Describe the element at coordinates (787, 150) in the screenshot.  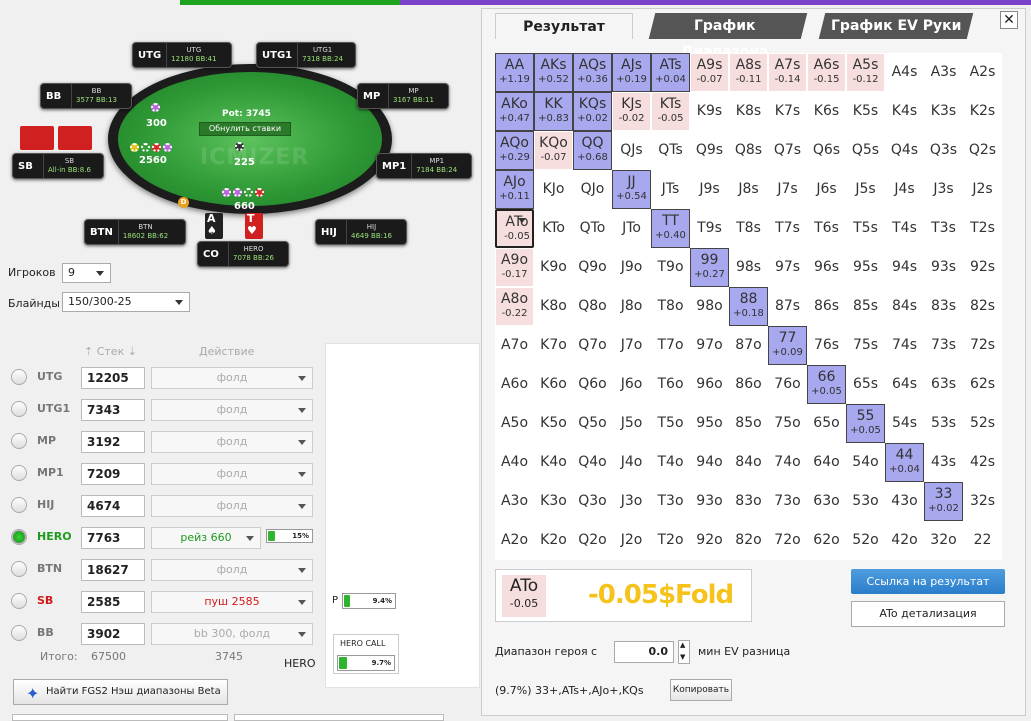
I see `hand-cell: Q7s` at that location.